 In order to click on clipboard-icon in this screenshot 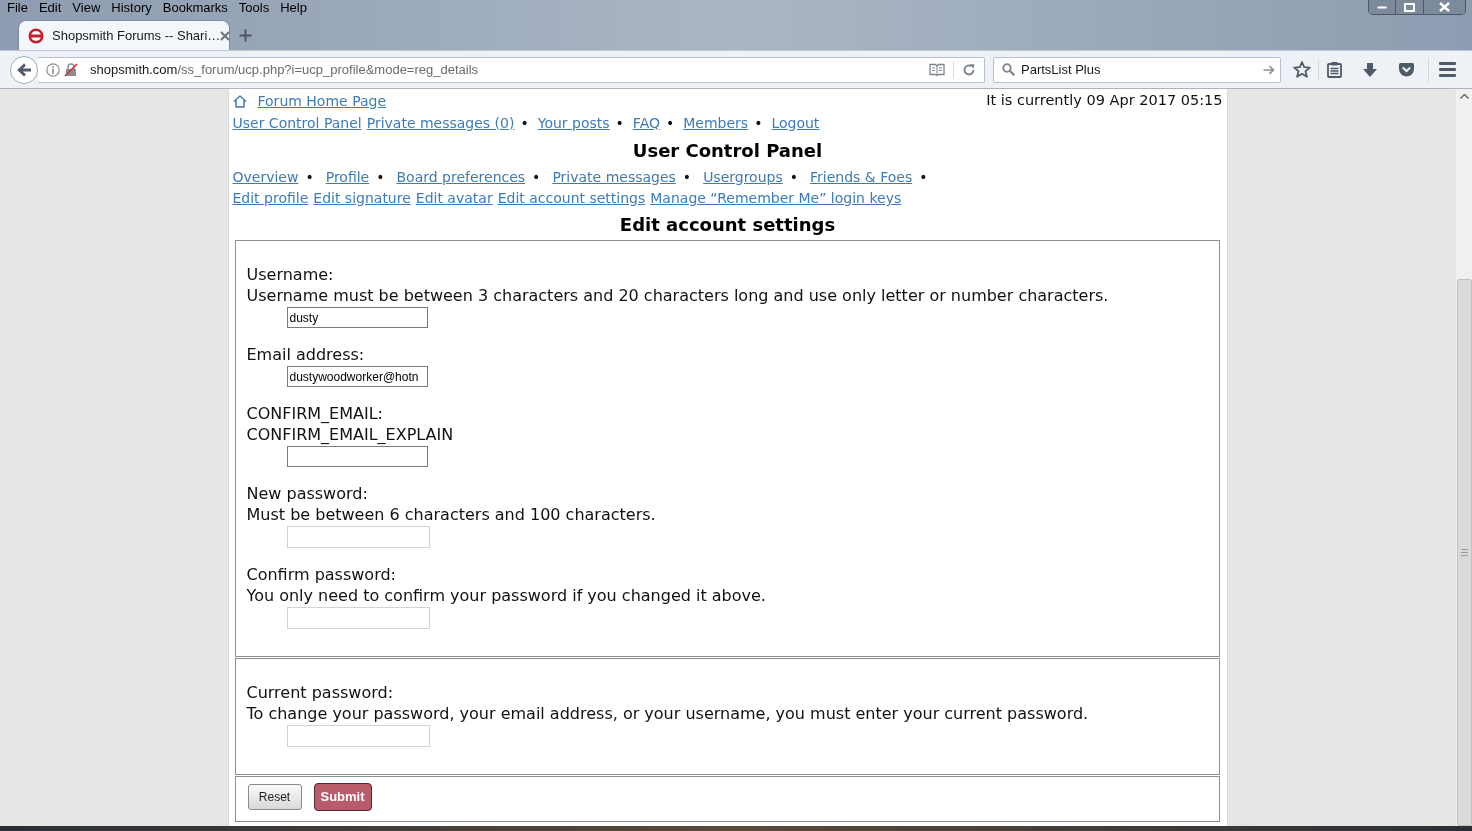, I will do `click(1334, 69)`.